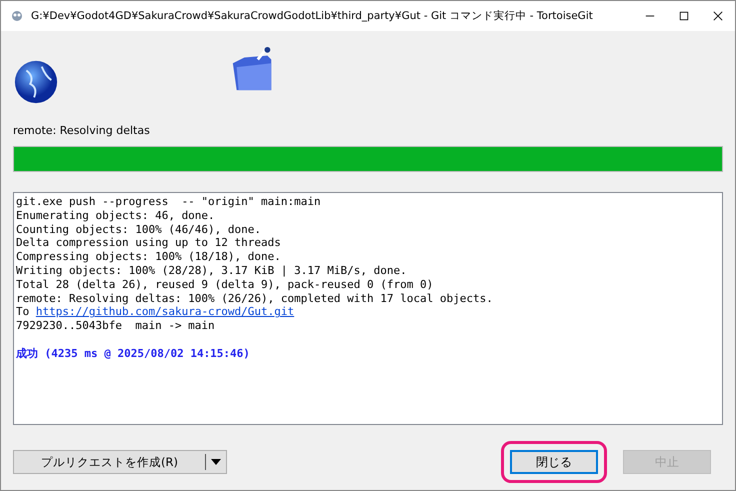 This screenshot has height=491, width=736. What do you see at coordinates (225, 285) in the screenshot?
I see `log-line: Total 28 (delta 26), reused 9 (delta 9), pack-reused 0 (from 0)` at bounding box center [225, 285].